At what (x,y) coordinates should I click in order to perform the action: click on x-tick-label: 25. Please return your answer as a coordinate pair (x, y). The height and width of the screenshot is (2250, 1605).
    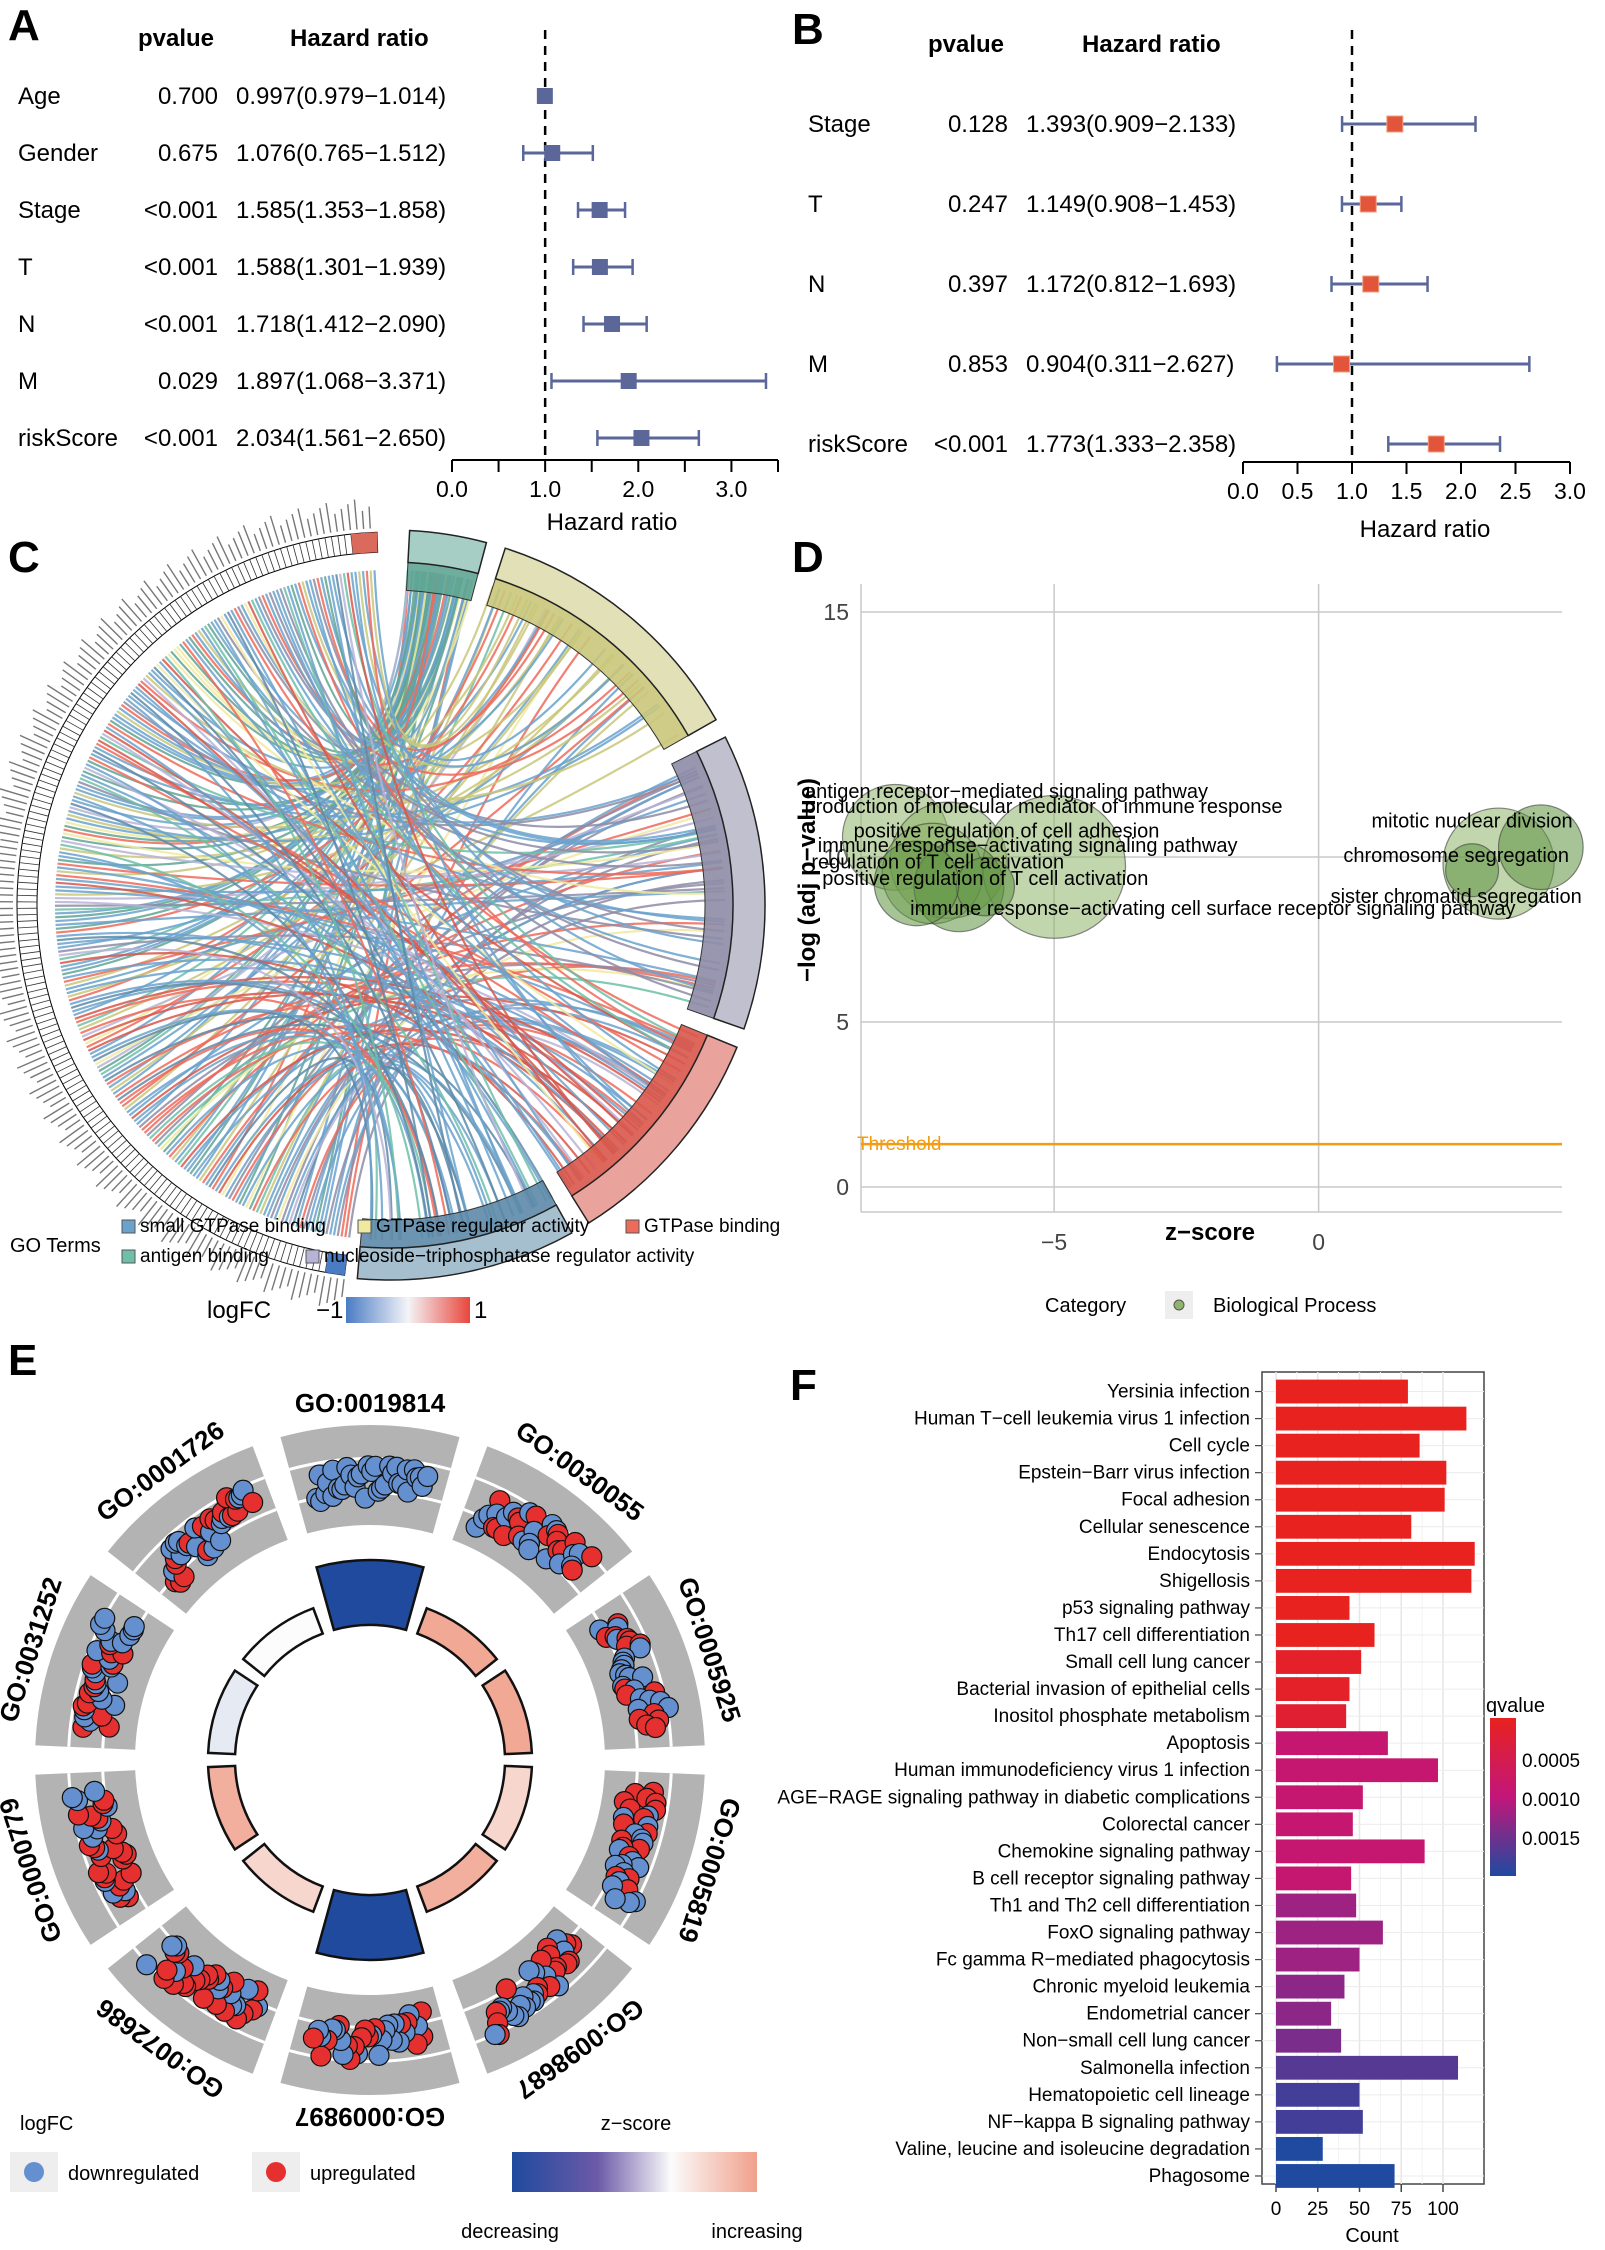
    Looking at the image, I should click on (1317, 2209).